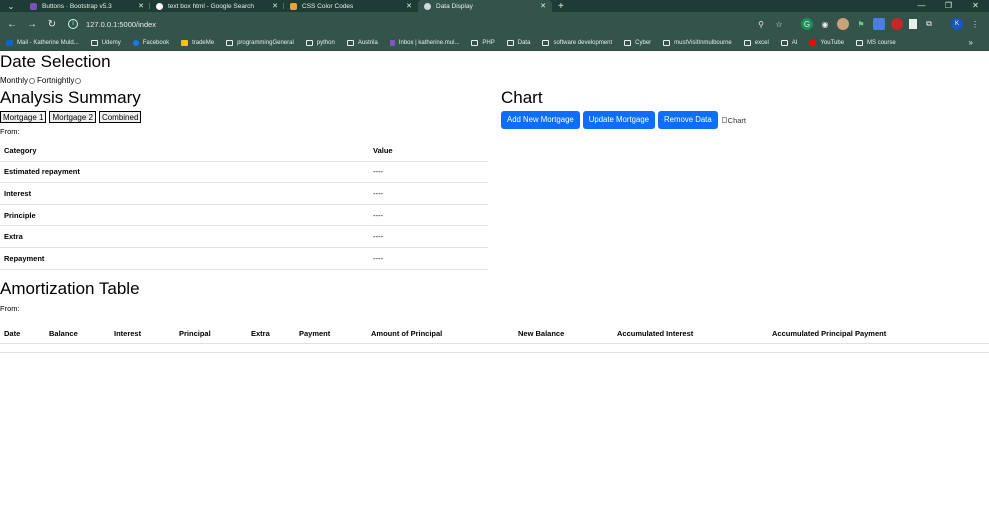 This screenshot has height=510, width=989. What do you see at coordinates (244, 151) in the screenshot?
I see `table-header-row: Category Value` at bounding box center [244, 151].